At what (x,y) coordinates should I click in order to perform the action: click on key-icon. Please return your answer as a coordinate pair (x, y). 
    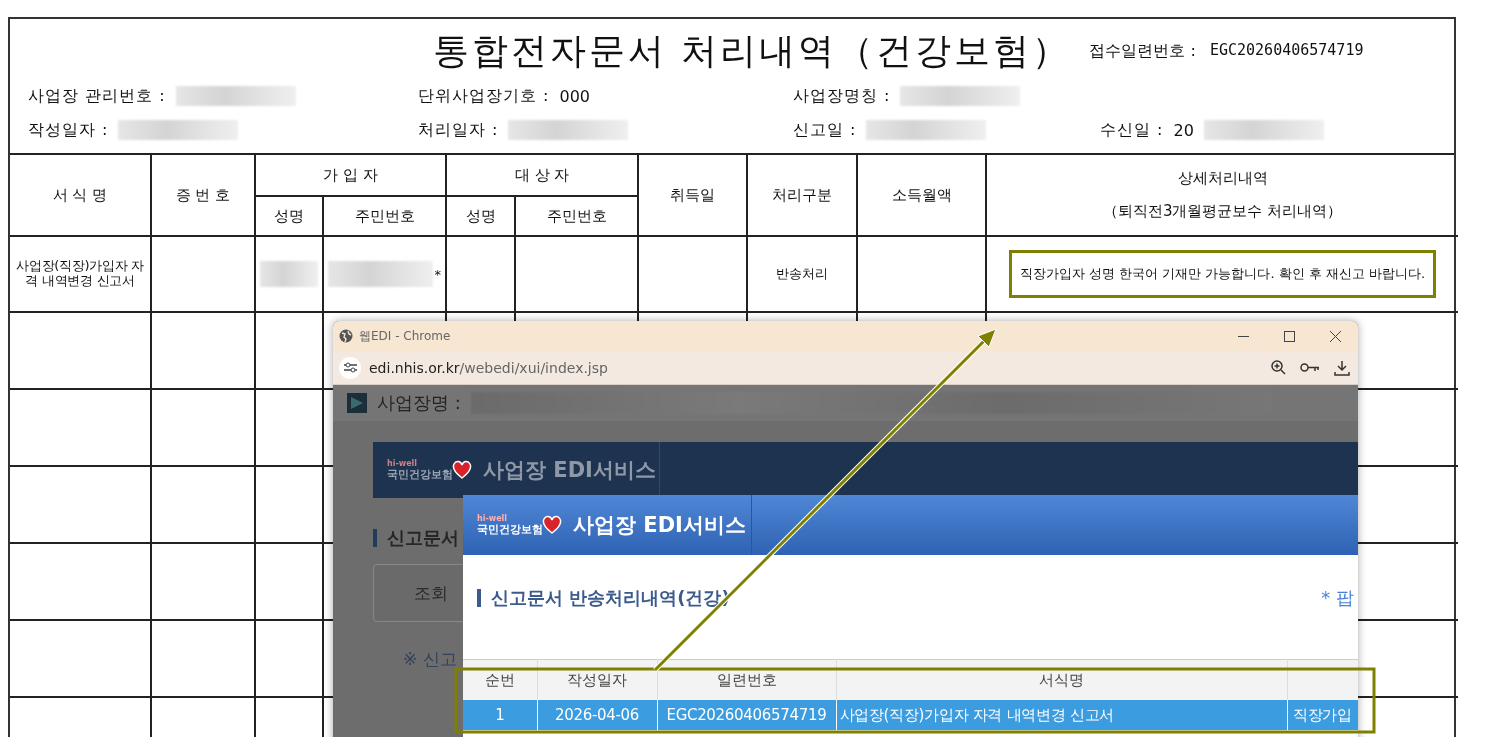
    Looking at the image, I should click on (1310, 367).